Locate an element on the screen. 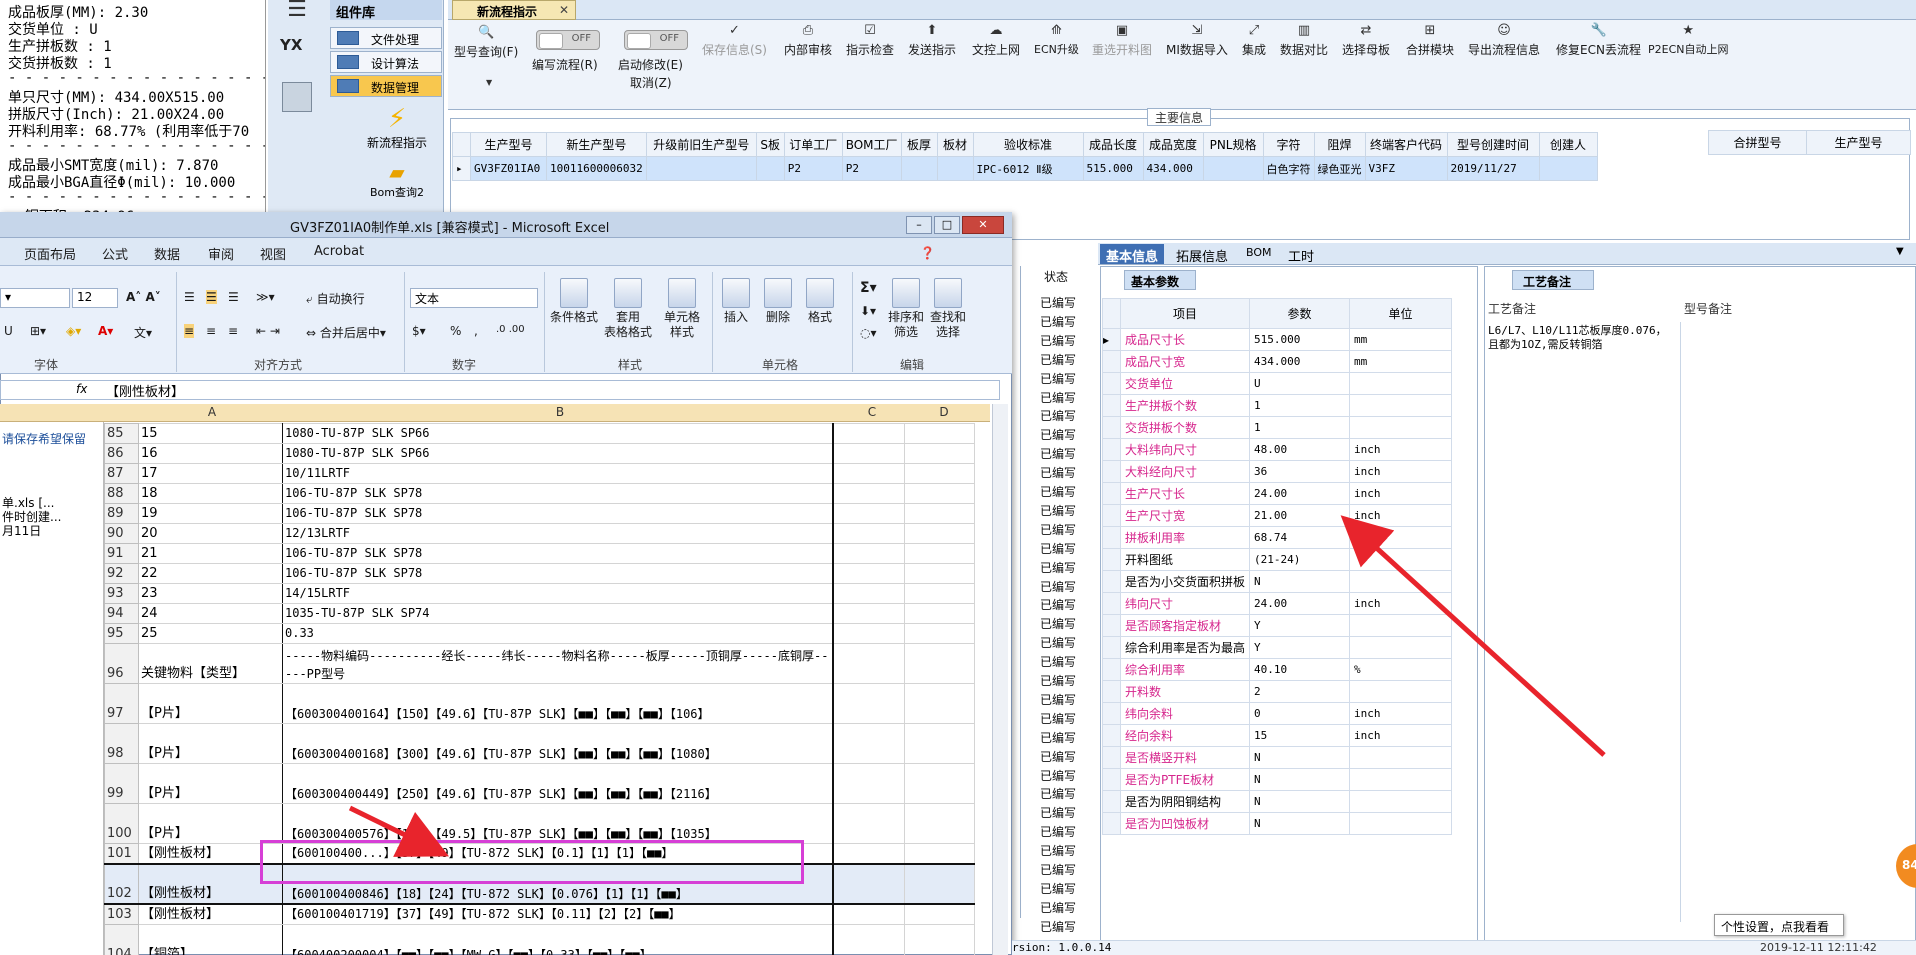 This screenshot has height=955, width=1916. cell-a: 24 is located at coordinates (210, 613).